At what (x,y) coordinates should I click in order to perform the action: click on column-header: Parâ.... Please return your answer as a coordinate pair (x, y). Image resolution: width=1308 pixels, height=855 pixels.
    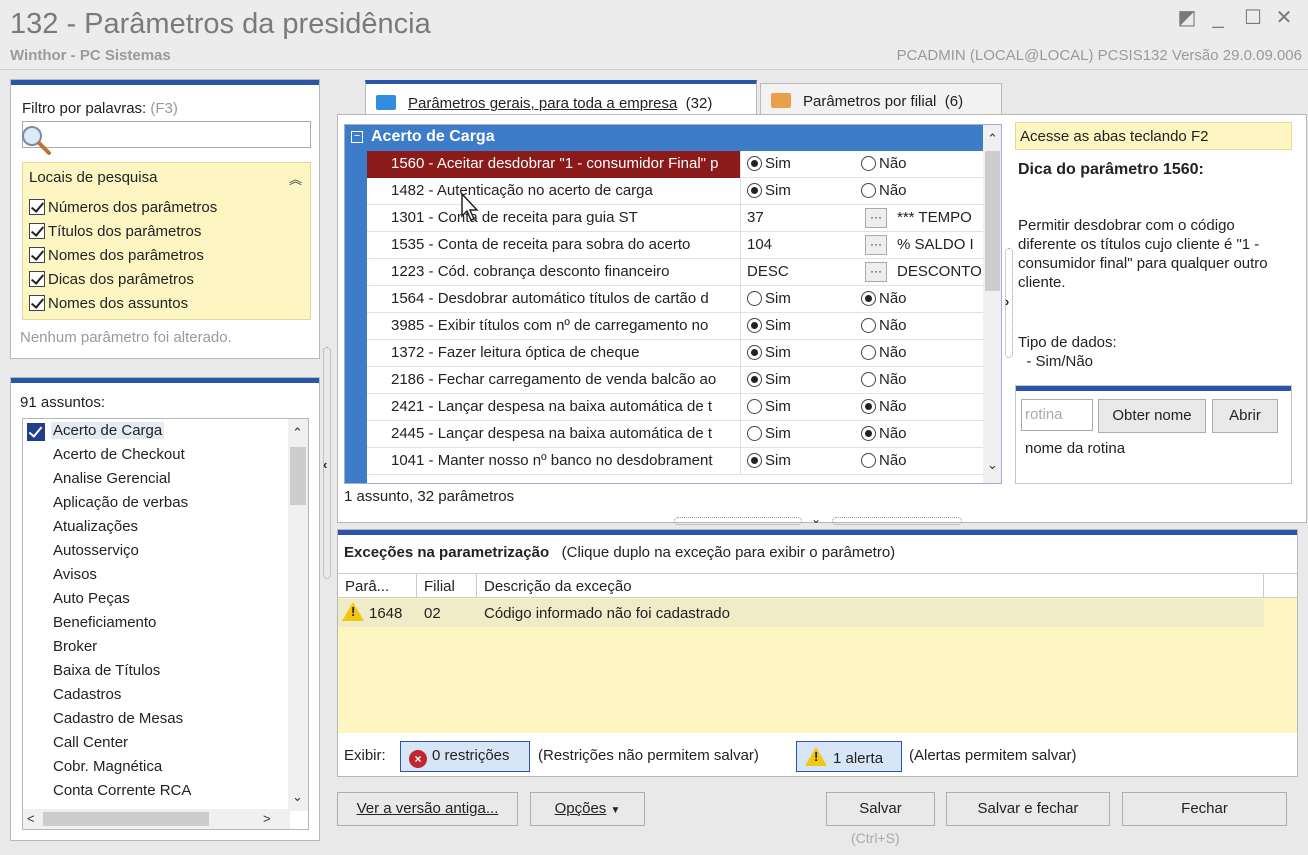
    Looking at the image, I should click on (367, 586).